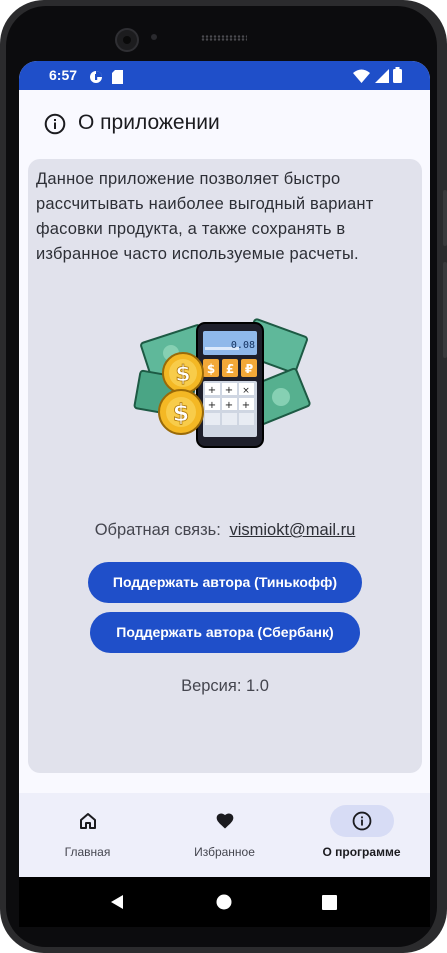 The image size is (447, 953). I want to click on battery-icon, so click(397, 77).